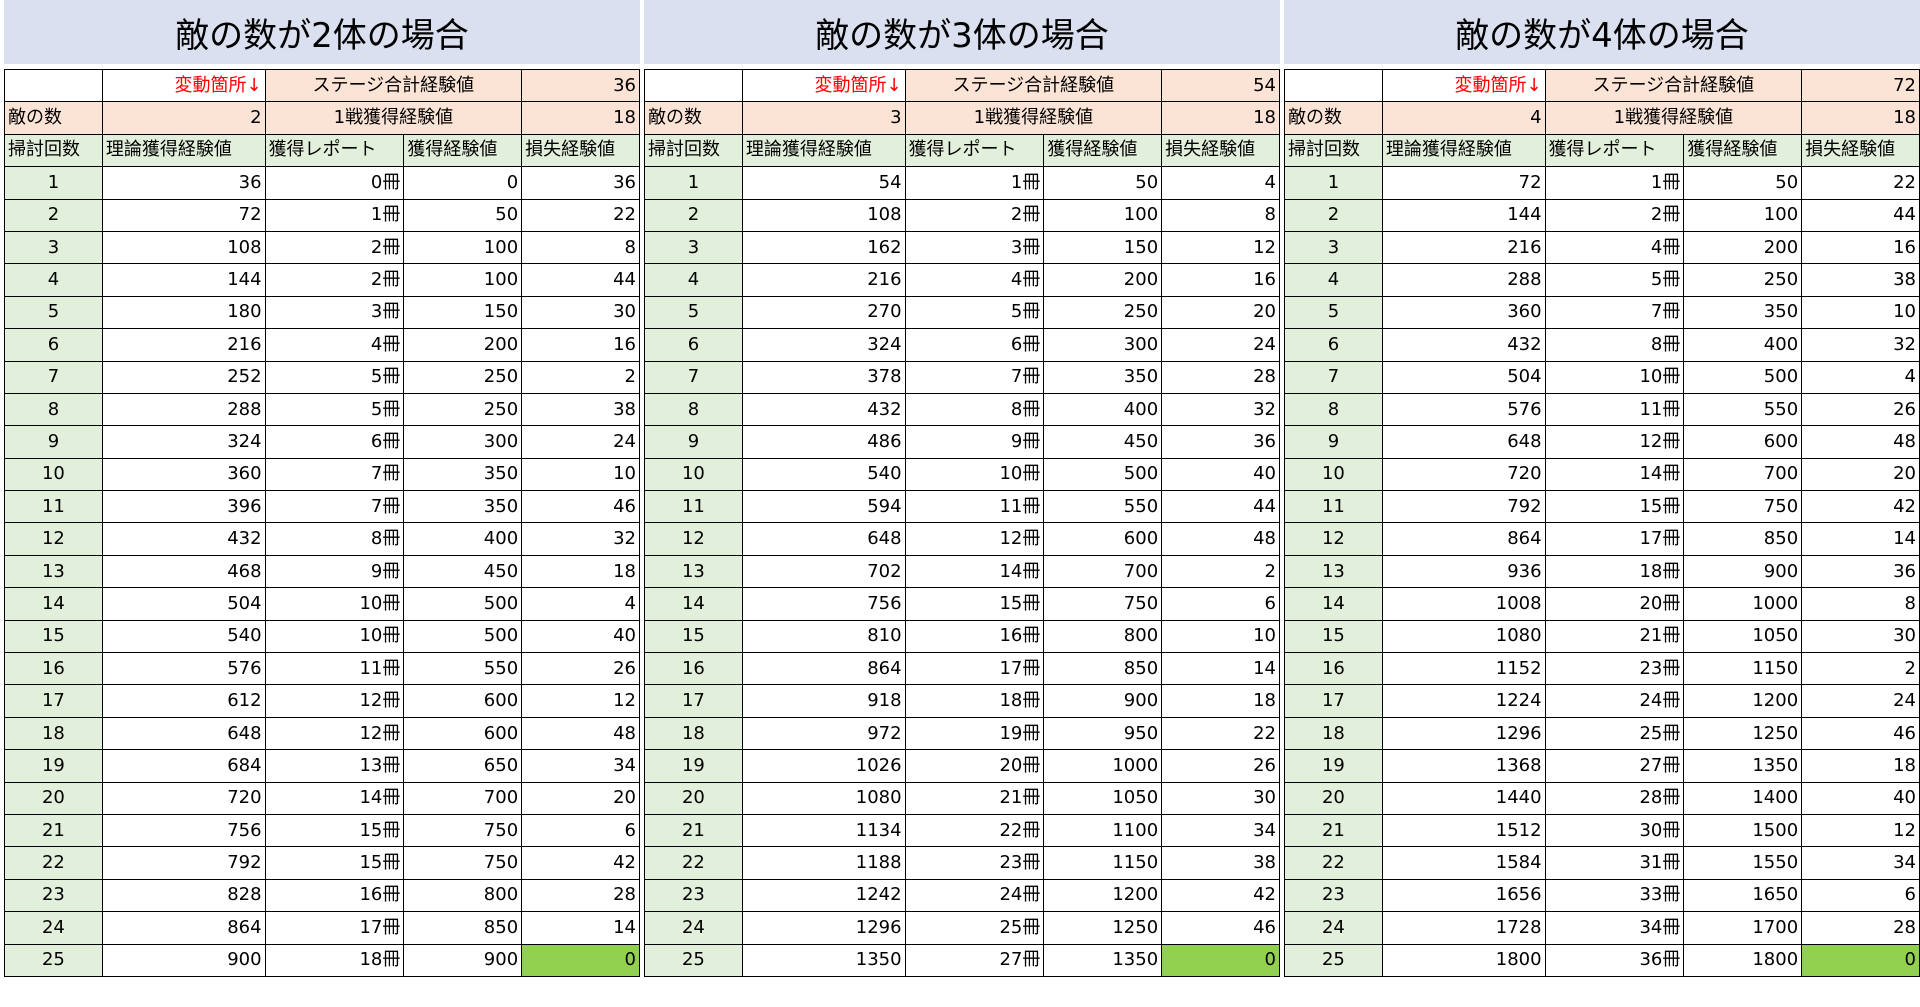 The width and height of the screenshot is (1920, 1007). I want to click on gained-exp-cell: 450, so click(1103, 442).